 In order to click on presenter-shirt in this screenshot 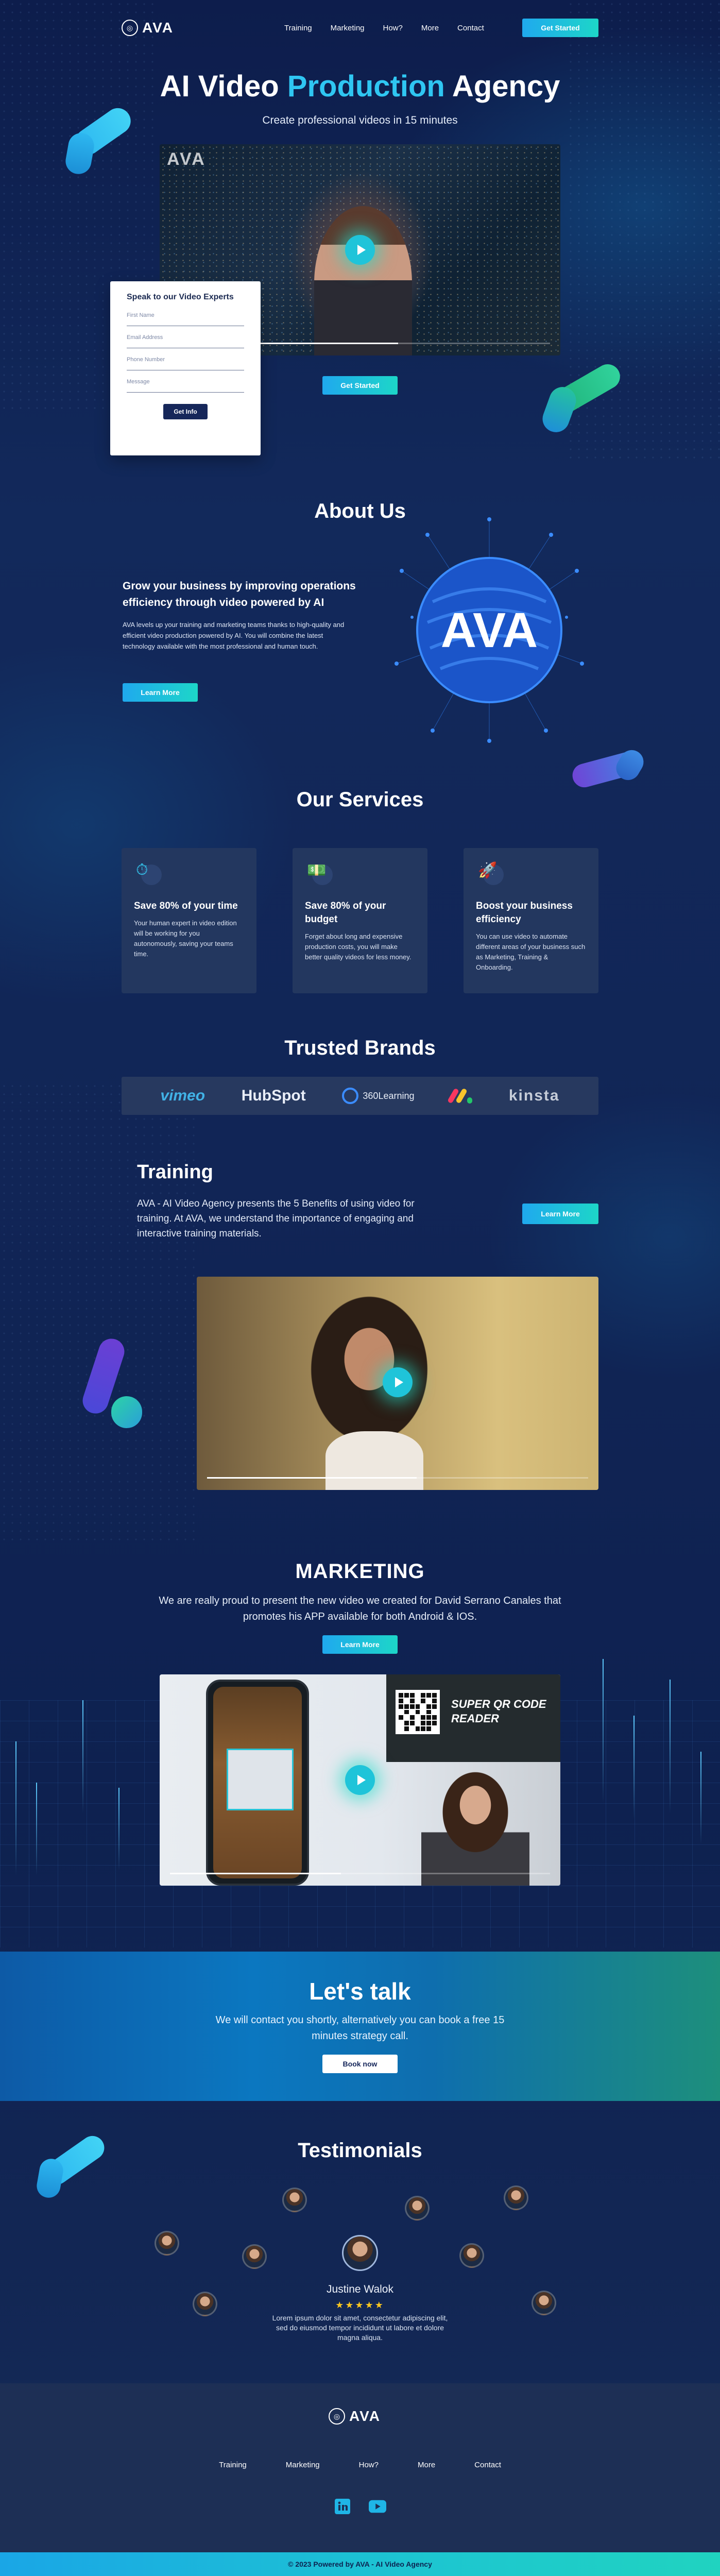, I will do `click(374, 1460)`.